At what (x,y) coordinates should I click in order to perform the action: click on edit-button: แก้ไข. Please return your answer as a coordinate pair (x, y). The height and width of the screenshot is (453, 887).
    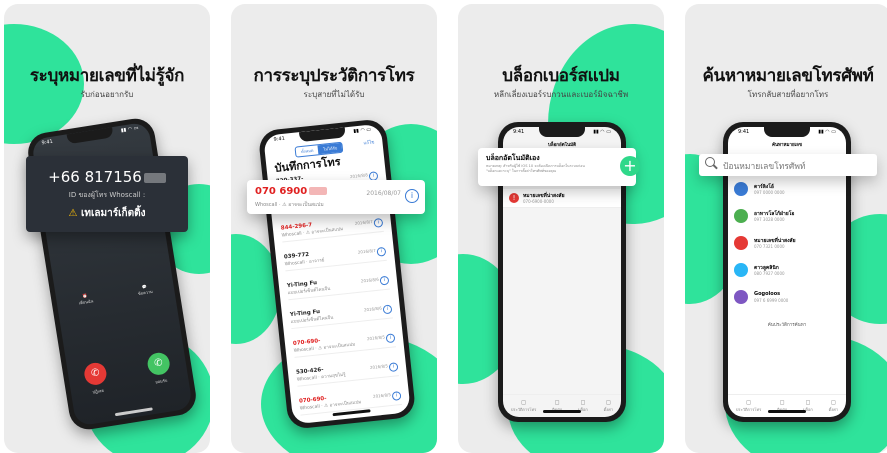
    Looking at the image, I should click on (368, 142).